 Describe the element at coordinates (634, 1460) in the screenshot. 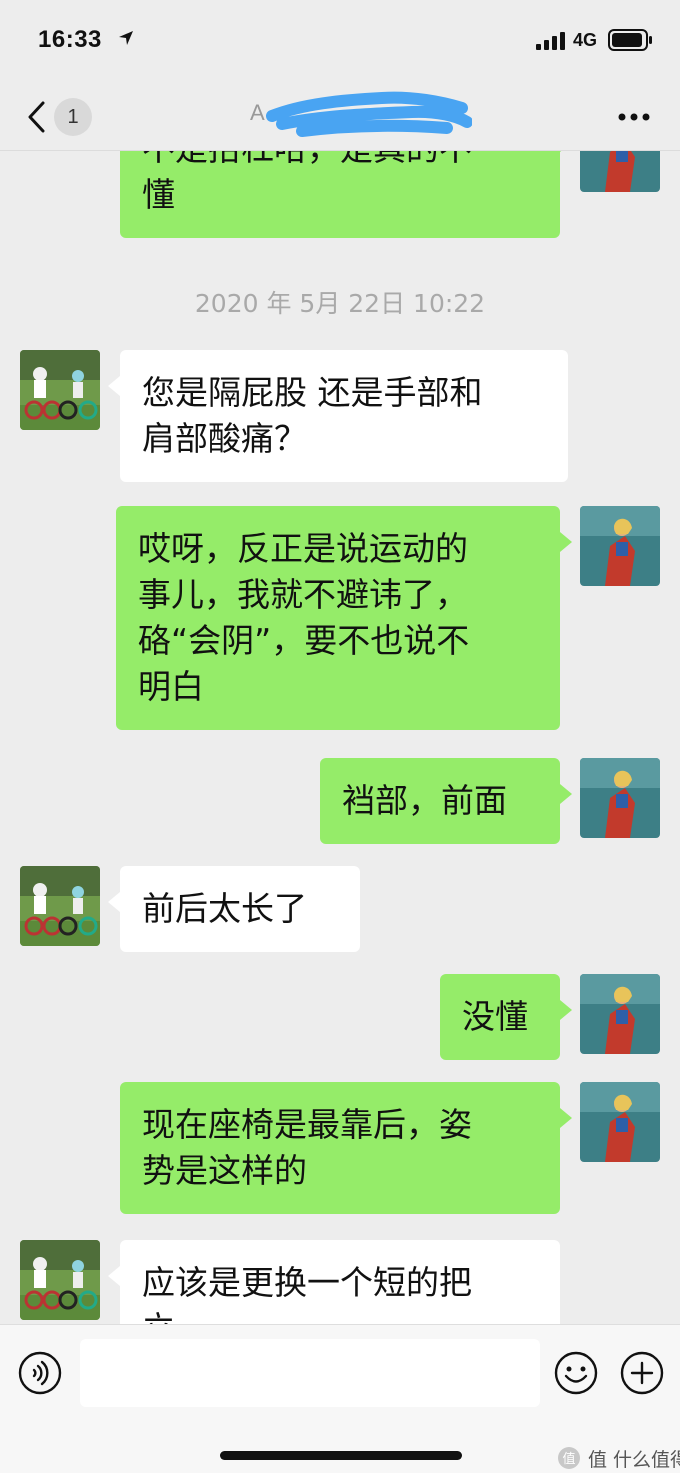

I see `watermark-text: 值 什么值得买` at that location.